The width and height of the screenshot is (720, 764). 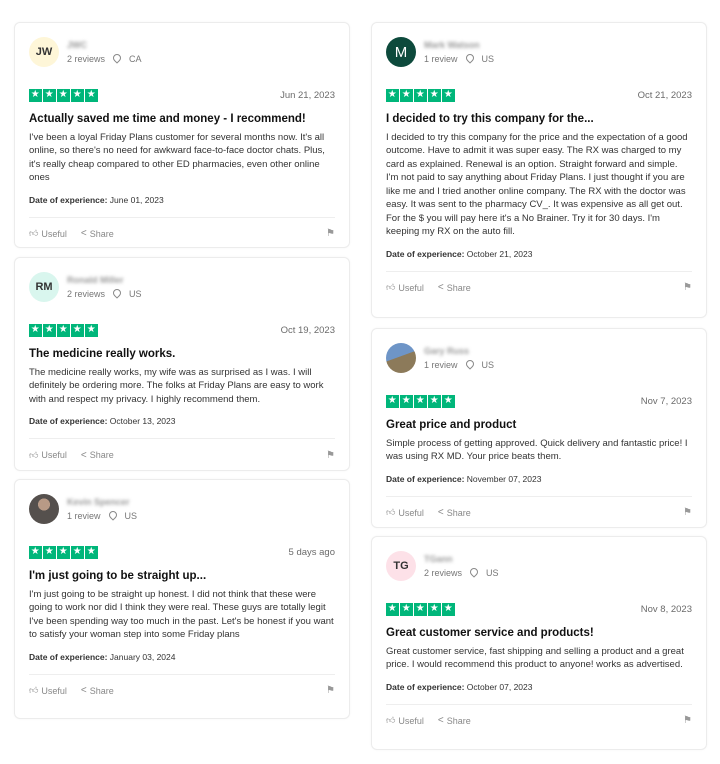 What do you see at coordinates (664, 95) in the screenshot?
I see `review-date: Oct 21, 2023` at bounding box center [664, 95].